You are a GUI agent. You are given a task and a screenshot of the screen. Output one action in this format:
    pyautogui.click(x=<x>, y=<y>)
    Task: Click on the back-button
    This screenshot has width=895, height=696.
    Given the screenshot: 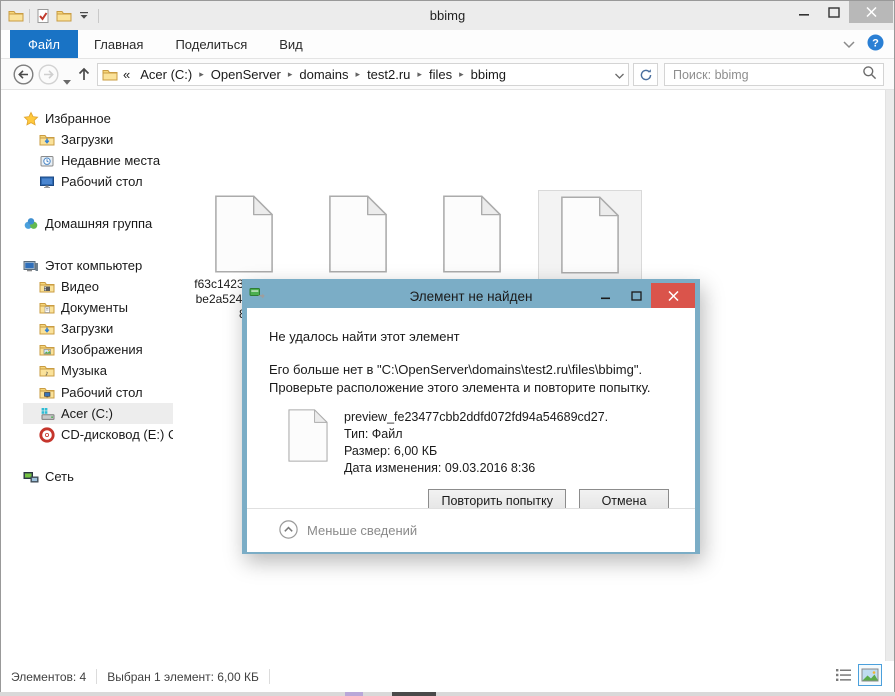 What is the action you would take?
    pyautogui.click(x=23, y=77)
    